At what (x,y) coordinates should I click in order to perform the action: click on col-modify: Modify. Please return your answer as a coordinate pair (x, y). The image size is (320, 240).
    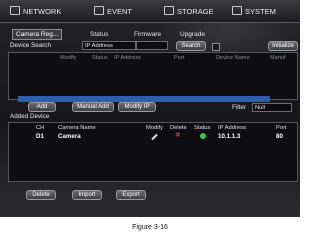
    Looking at the image, I should click on (68, 58).